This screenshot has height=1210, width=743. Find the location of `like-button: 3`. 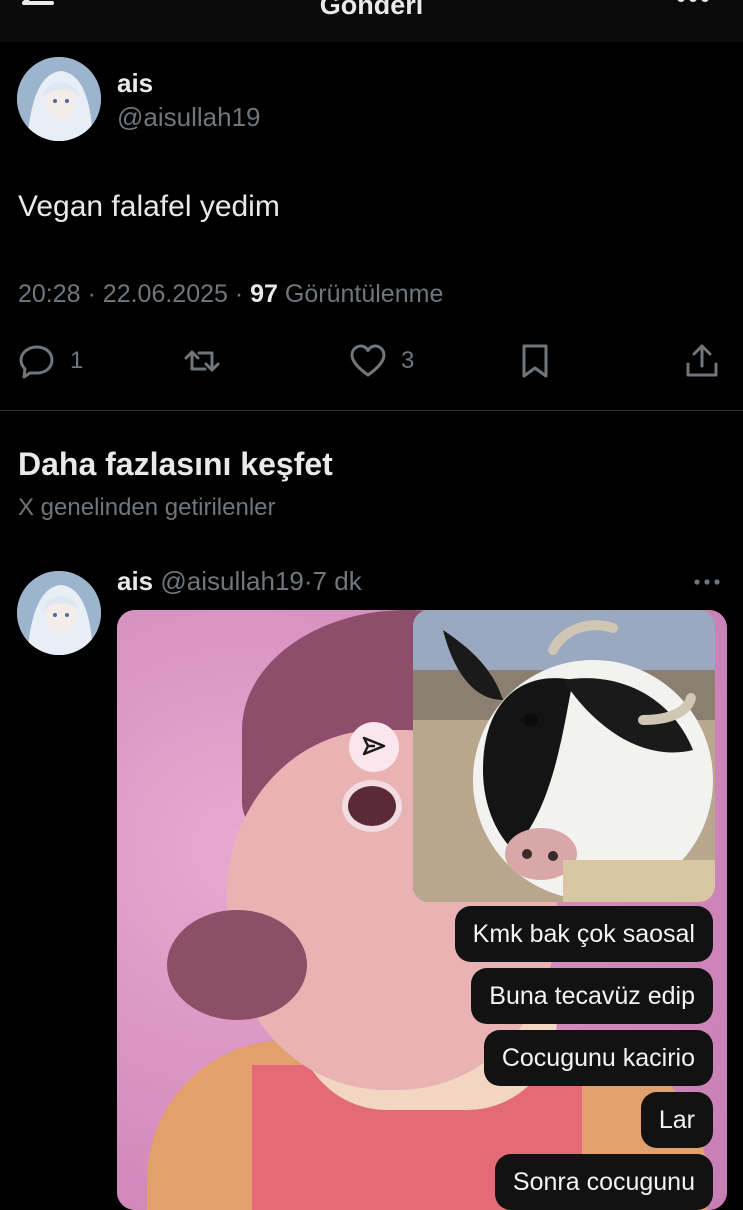

like-button: 3 is located at coordinates (381, 361).